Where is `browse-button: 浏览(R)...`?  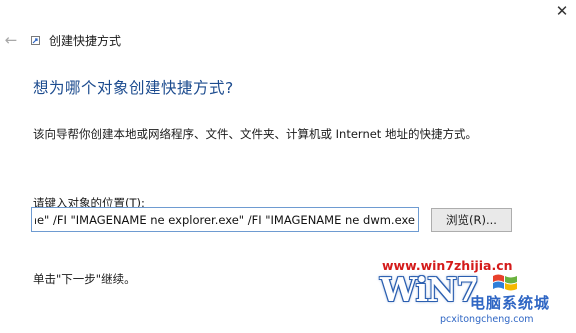
browse-button: 浏览(R)... is located at coordinates (471, 220).